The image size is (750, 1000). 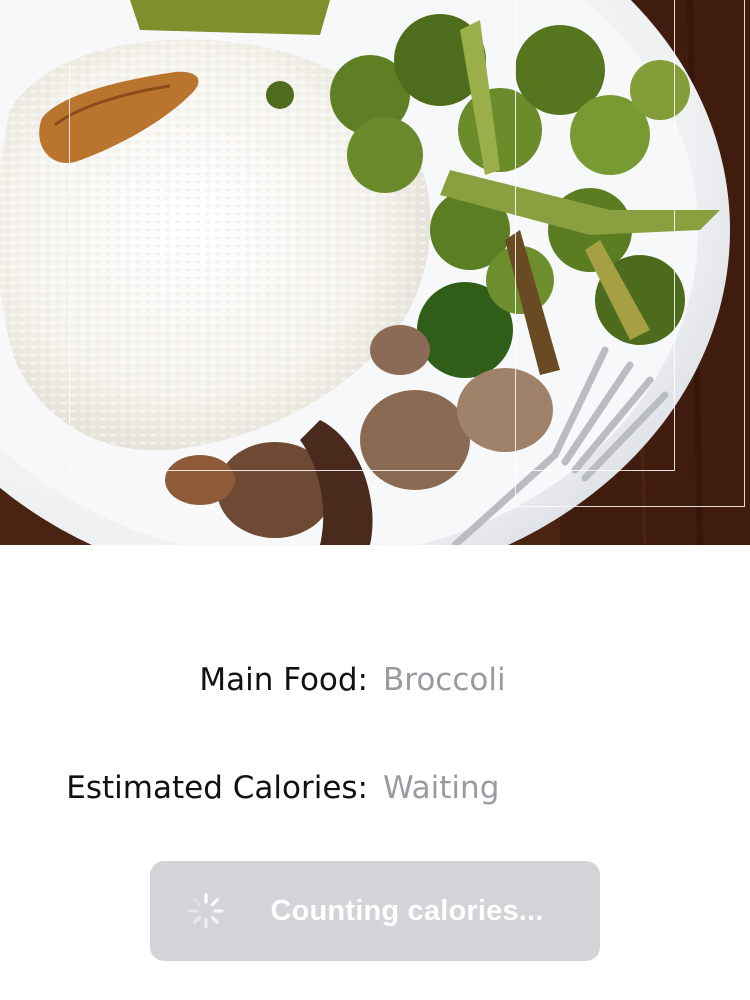 I want to click on main-food-label: Main Food:, so click(x=283, y=680).